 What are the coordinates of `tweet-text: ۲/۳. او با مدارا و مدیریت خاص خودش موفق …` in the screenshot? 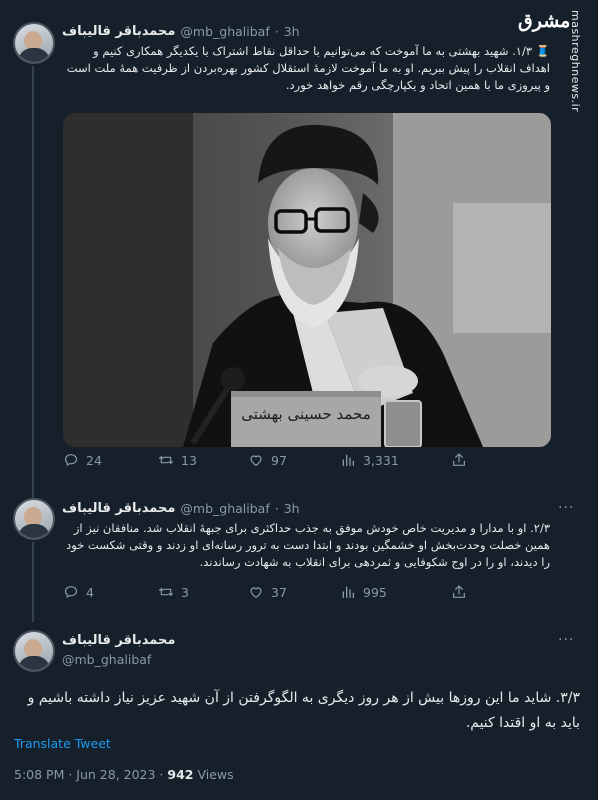 It's located at (308, 545).